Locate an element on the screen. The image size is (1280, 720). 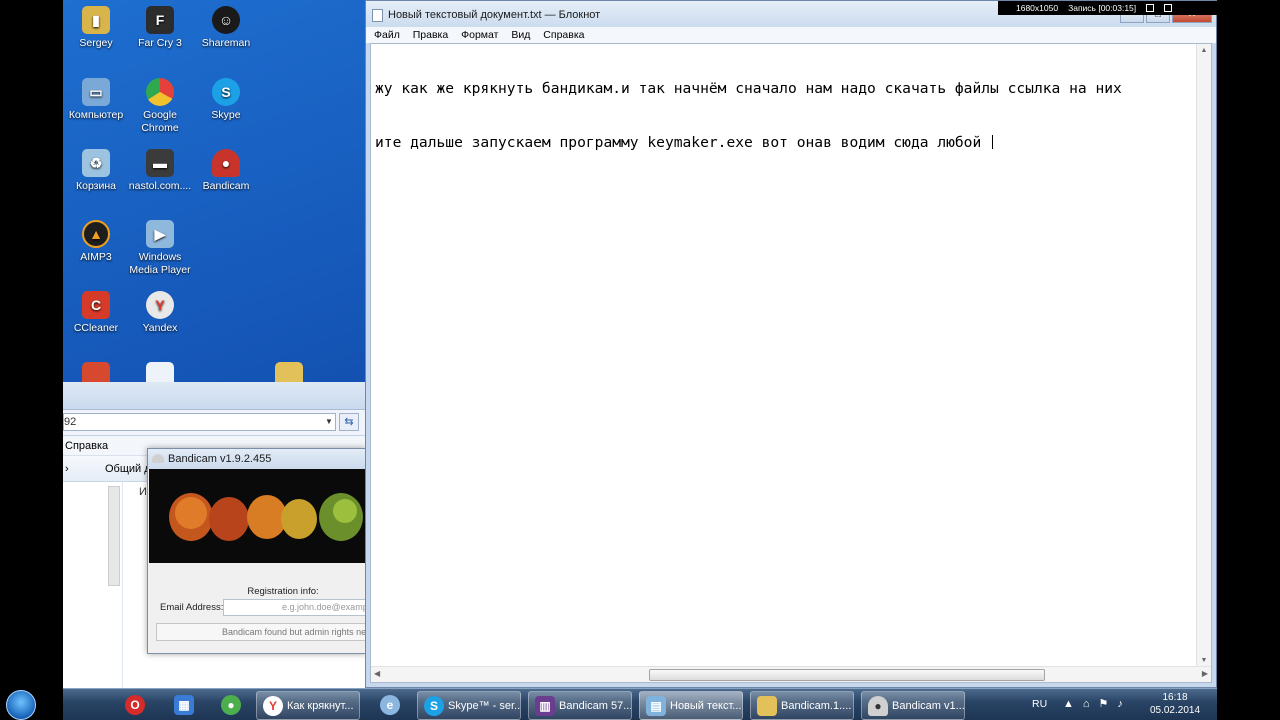
shareman-icon: ☺ is located at coordinates (226, 20).